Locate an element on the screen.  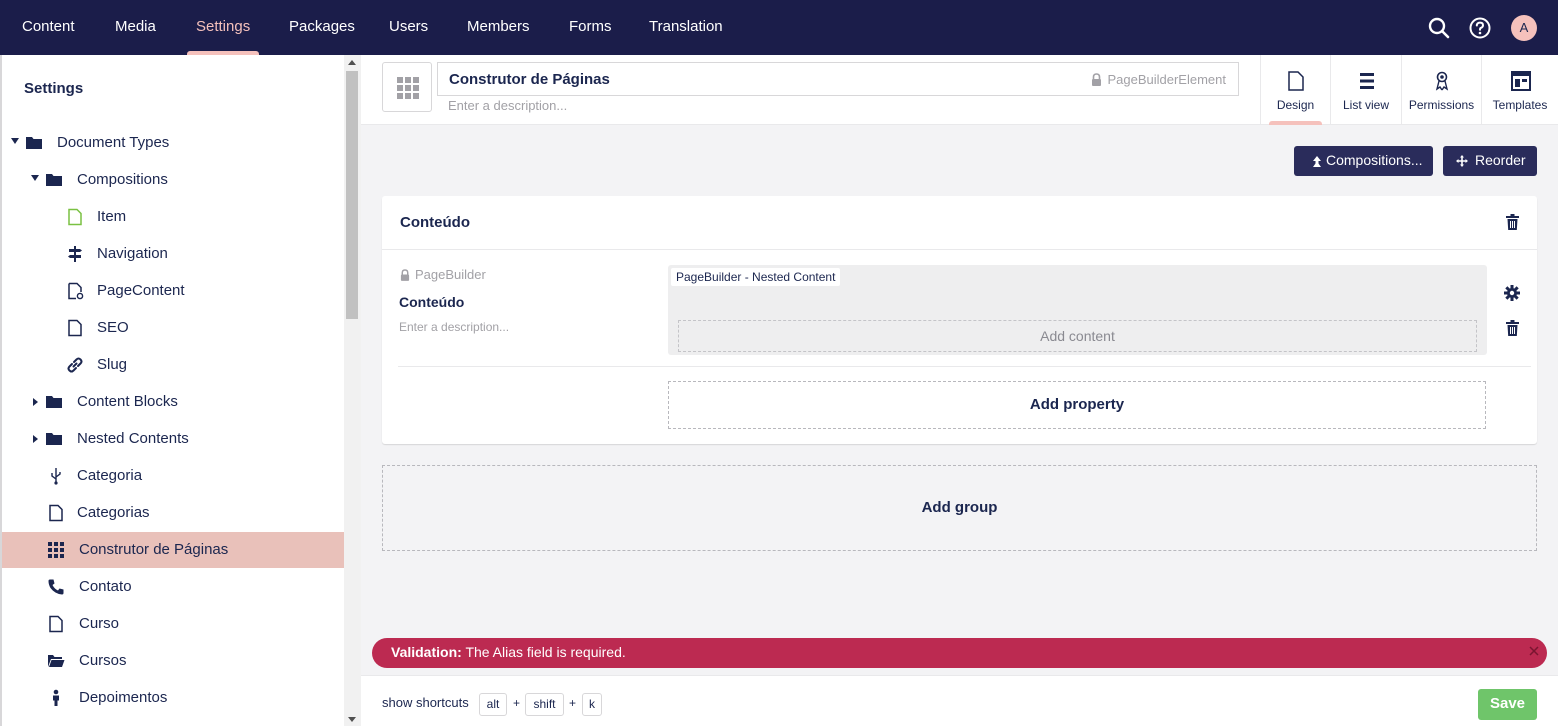
editor-type-tag: PageBuilder - Nested Content is located at coordinates (756, 277).